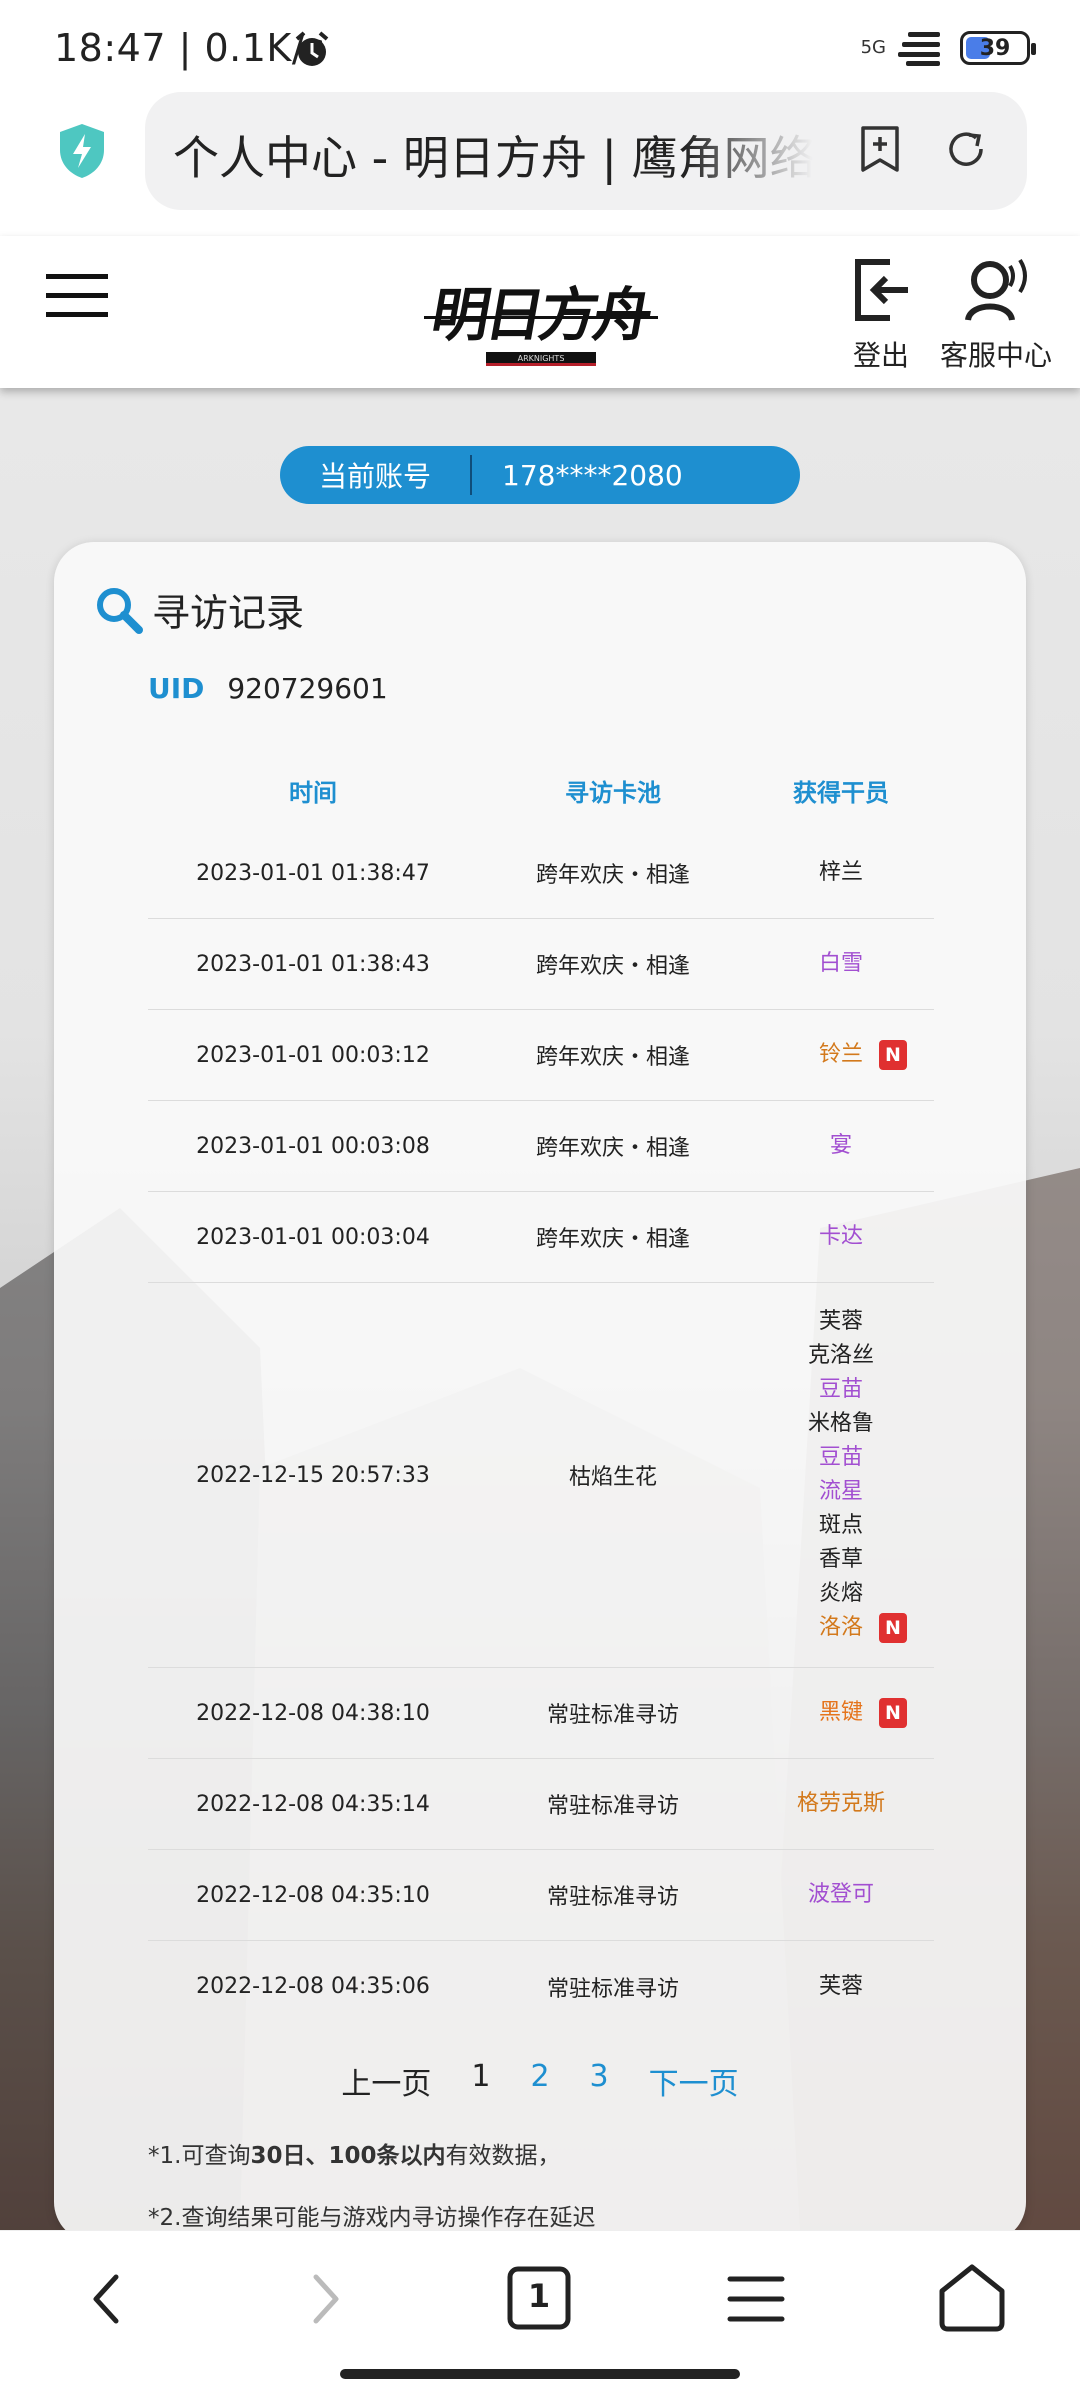 Image resolution: width=1080 pixels, height=2400 pixels. Describe the element at coordinates (840, 1054) in the screenshot. I see `operator-name: 铃兰` at that location.